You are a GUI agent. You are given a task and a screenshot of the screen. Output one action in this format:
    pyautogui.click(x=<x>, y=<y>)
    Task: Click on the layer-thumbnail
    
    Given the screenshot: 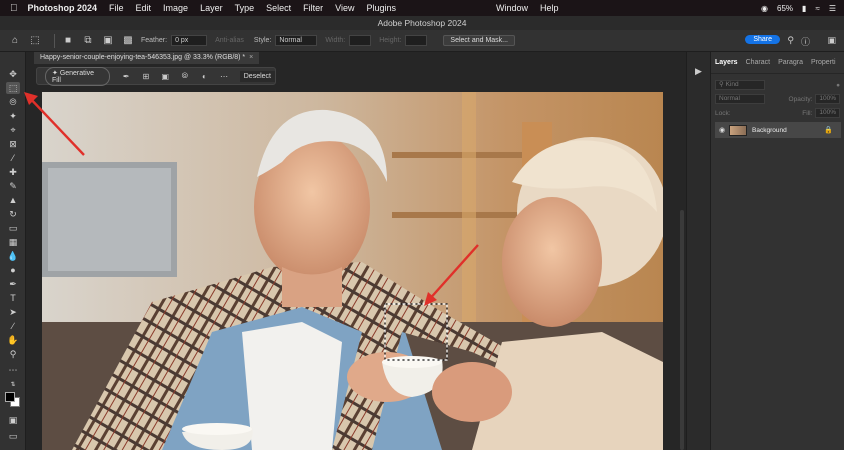 What is the action you would take?
    pyautogui.click(x=738, y=130)
    